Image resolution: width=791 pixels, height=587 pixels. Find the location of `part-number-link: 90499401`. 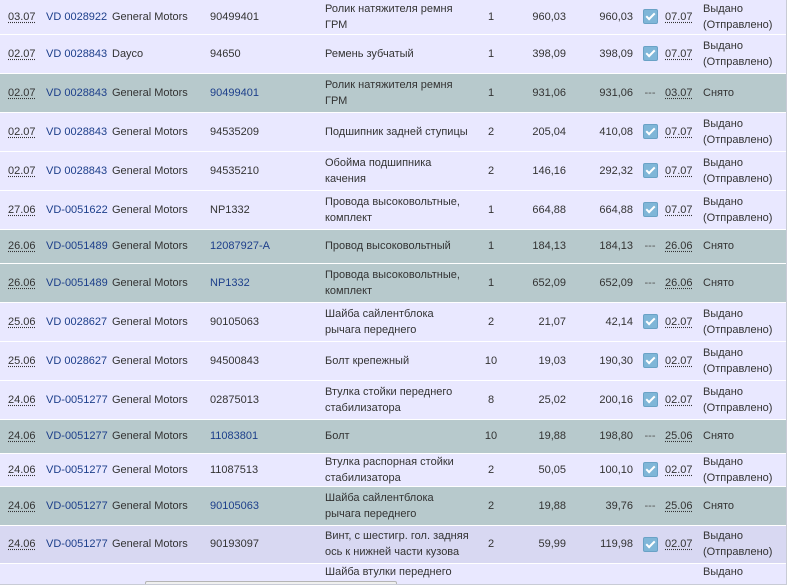

part-number-link: 90499401 is located at coordinates (234, 93).